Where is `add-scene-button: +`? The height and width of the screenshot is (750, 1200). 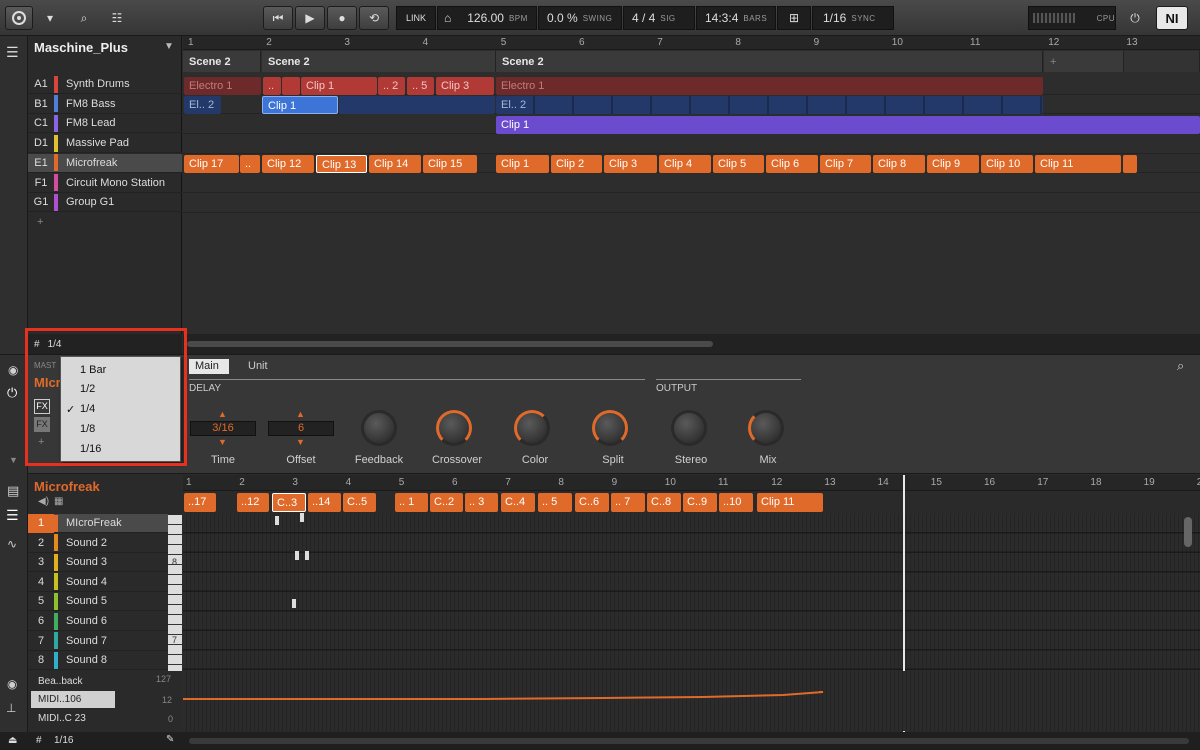 add-scene-button: + is located at coordinates (1084, 61).